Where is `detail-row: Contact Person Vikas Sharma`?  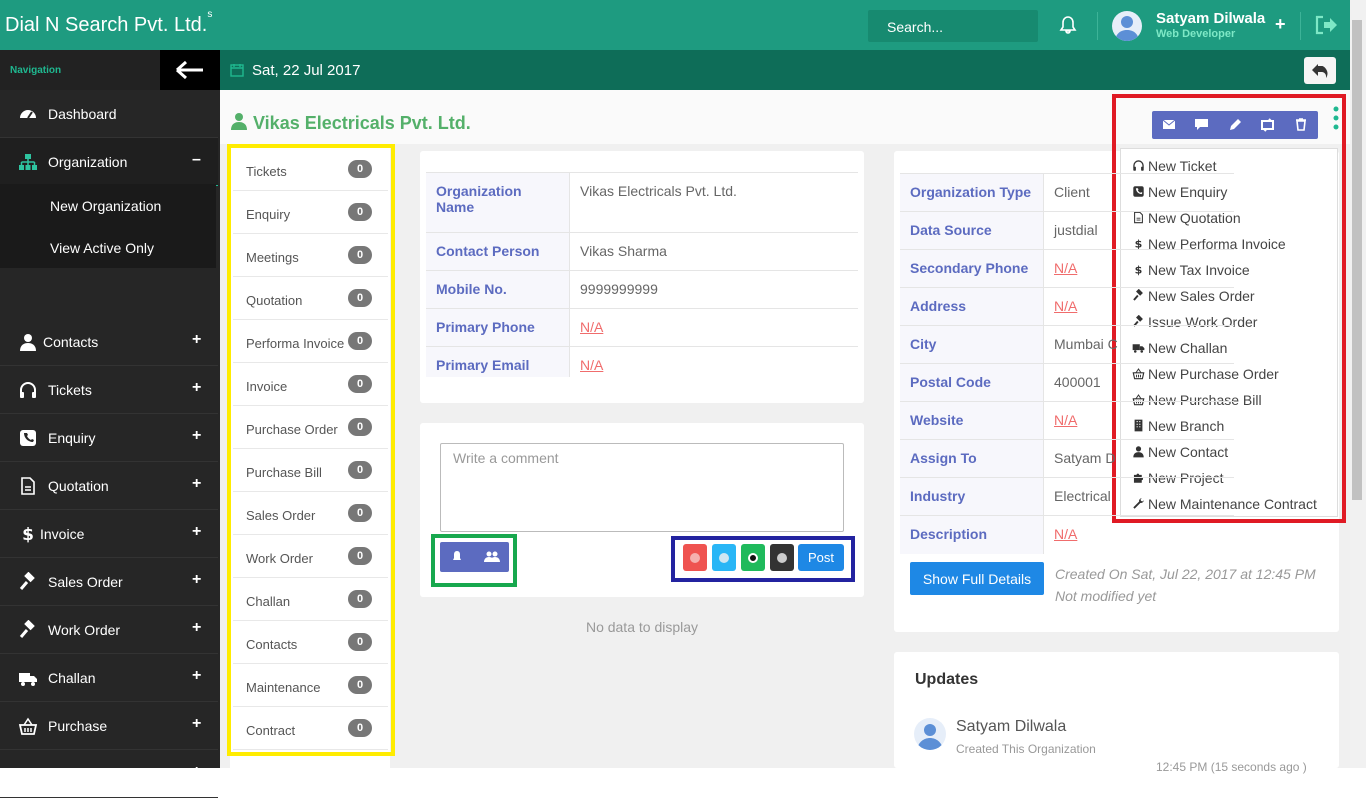
detail-row: Contact Person Vikas Sharma is located at coordinates (642, 251).